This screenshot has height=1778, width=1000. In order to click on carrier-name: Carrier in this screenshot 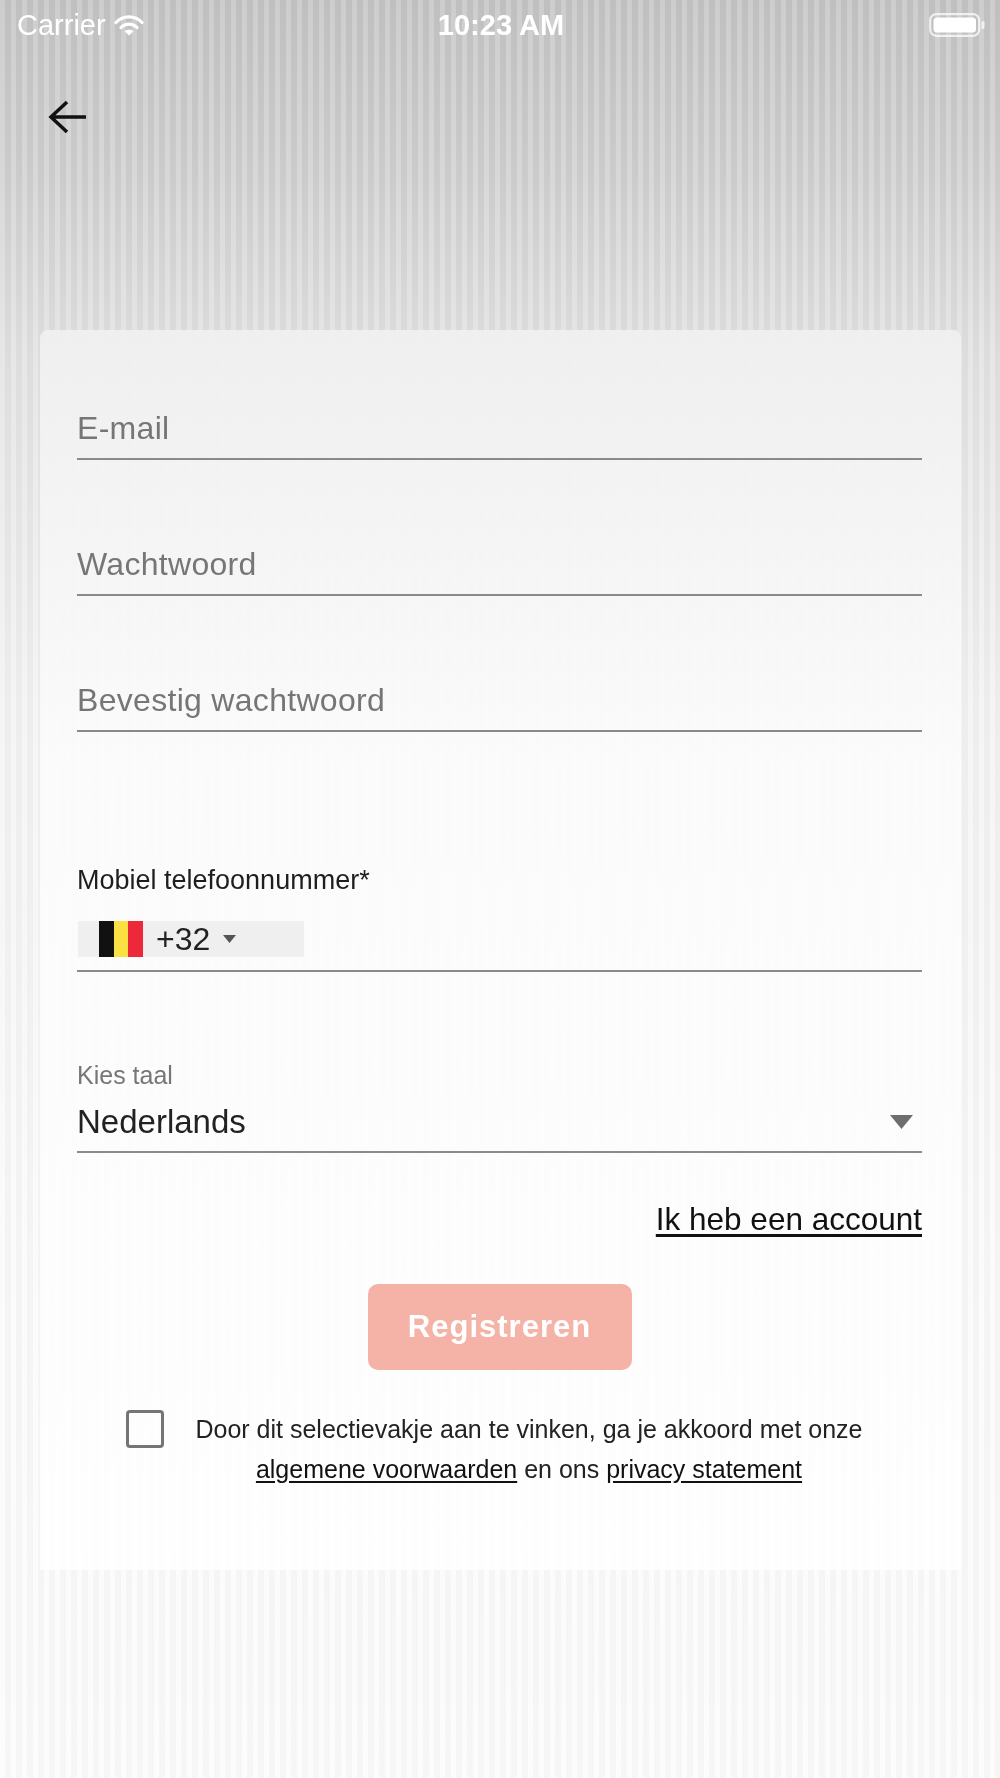, I will do `click(61, 25)`.